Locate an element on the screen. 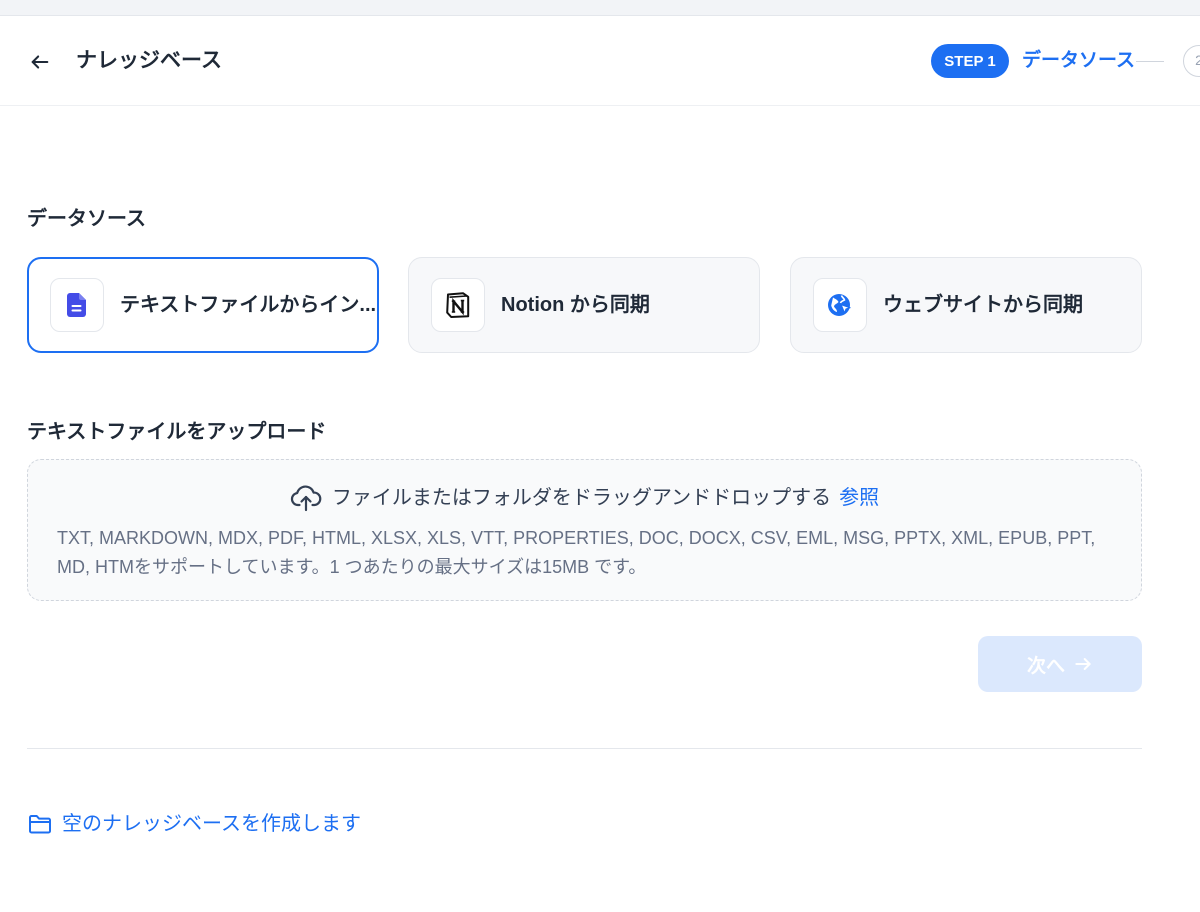 The height and width of the screenshot is (912, 1200). create-empty-knowledge-base-link: 空のナレッジベースを作成します is located at coordinates (194, 824).